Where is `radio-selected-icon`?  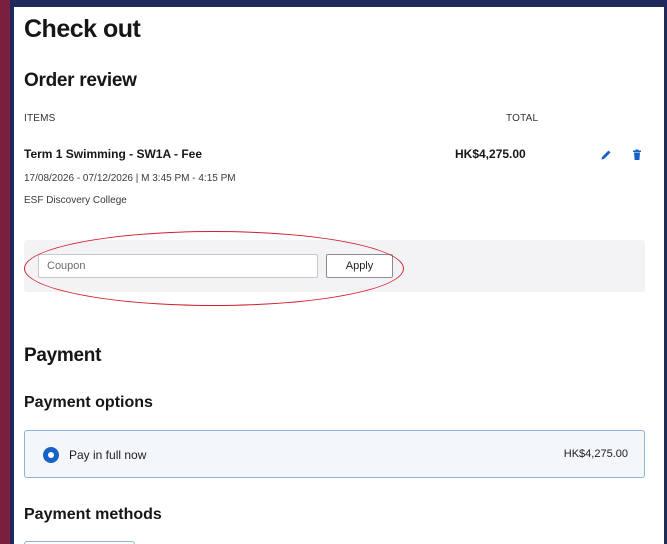
radio-selected-icon is located at coordinates (51, 455).